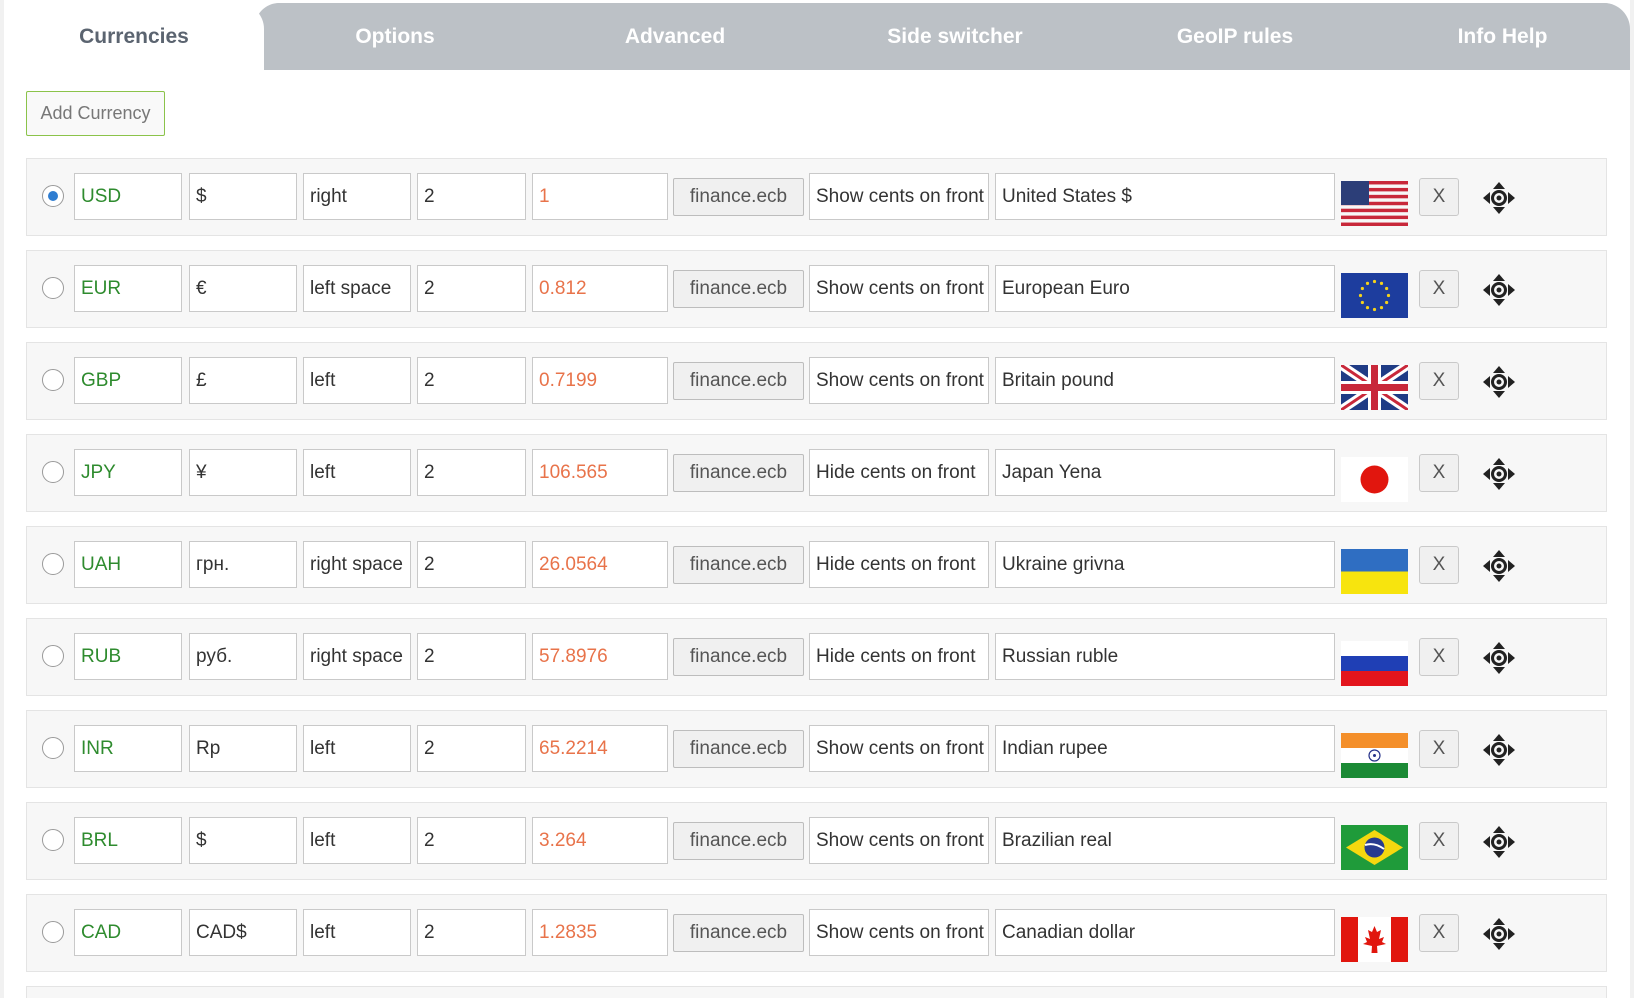  Describe the element at coordinates (1374, 295) in the screenshot. I see `eu-flag-icon` at that location.